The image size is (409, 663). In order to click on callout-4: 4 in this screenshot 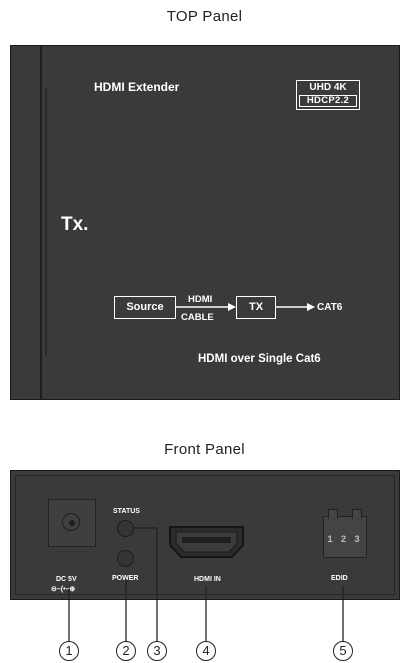, I will do `click(206, 651)`.